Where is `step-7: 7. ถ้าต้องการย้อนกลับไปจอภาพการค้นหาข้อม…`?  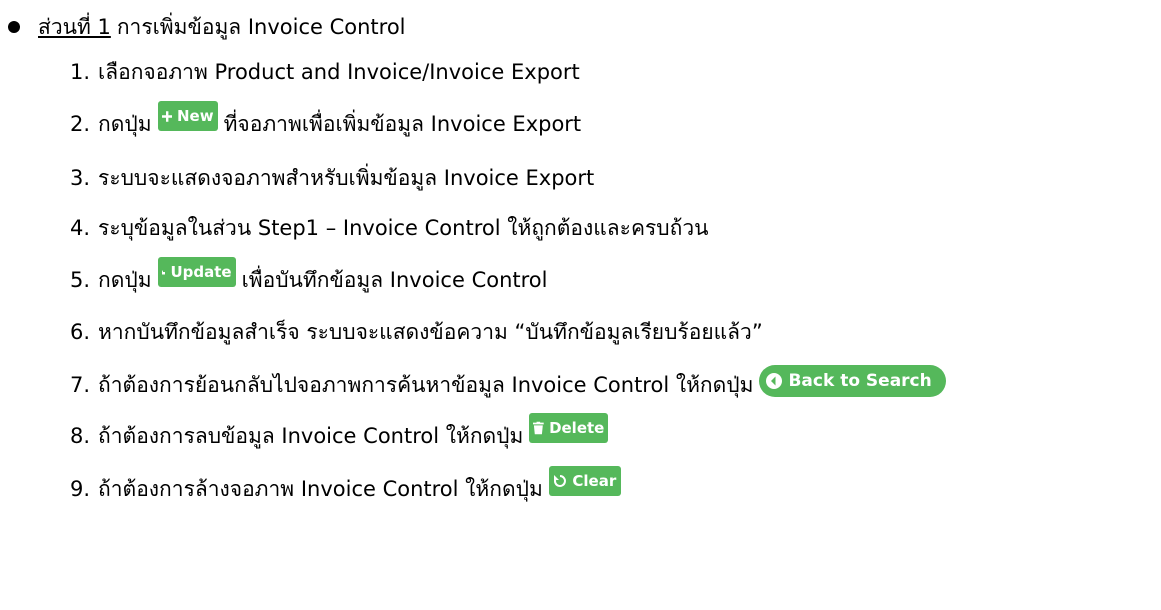
step-7: 7. ถ้าต้องการย้อนกลับไปจอภาพการค้นหาข้อม… is located at coordinates (511, 383).